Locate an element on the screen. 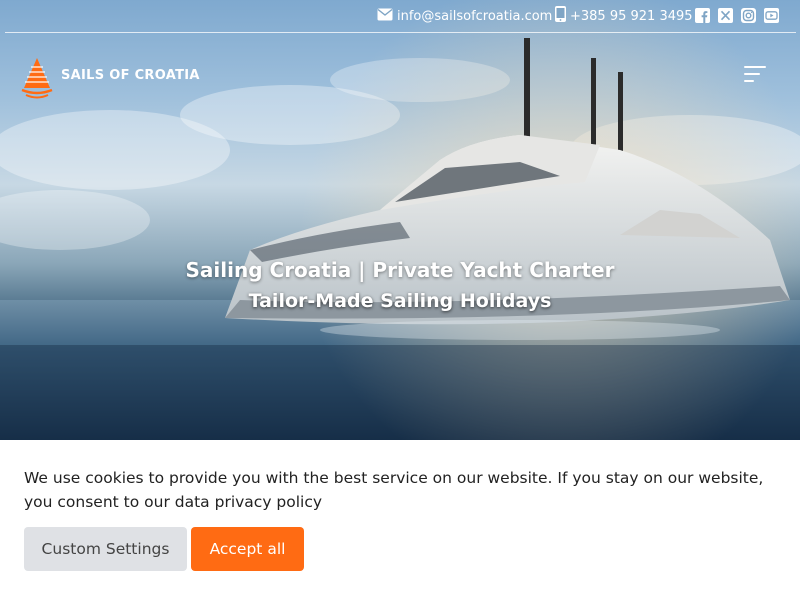  facebook-icon is located at coordinates (702, 15).